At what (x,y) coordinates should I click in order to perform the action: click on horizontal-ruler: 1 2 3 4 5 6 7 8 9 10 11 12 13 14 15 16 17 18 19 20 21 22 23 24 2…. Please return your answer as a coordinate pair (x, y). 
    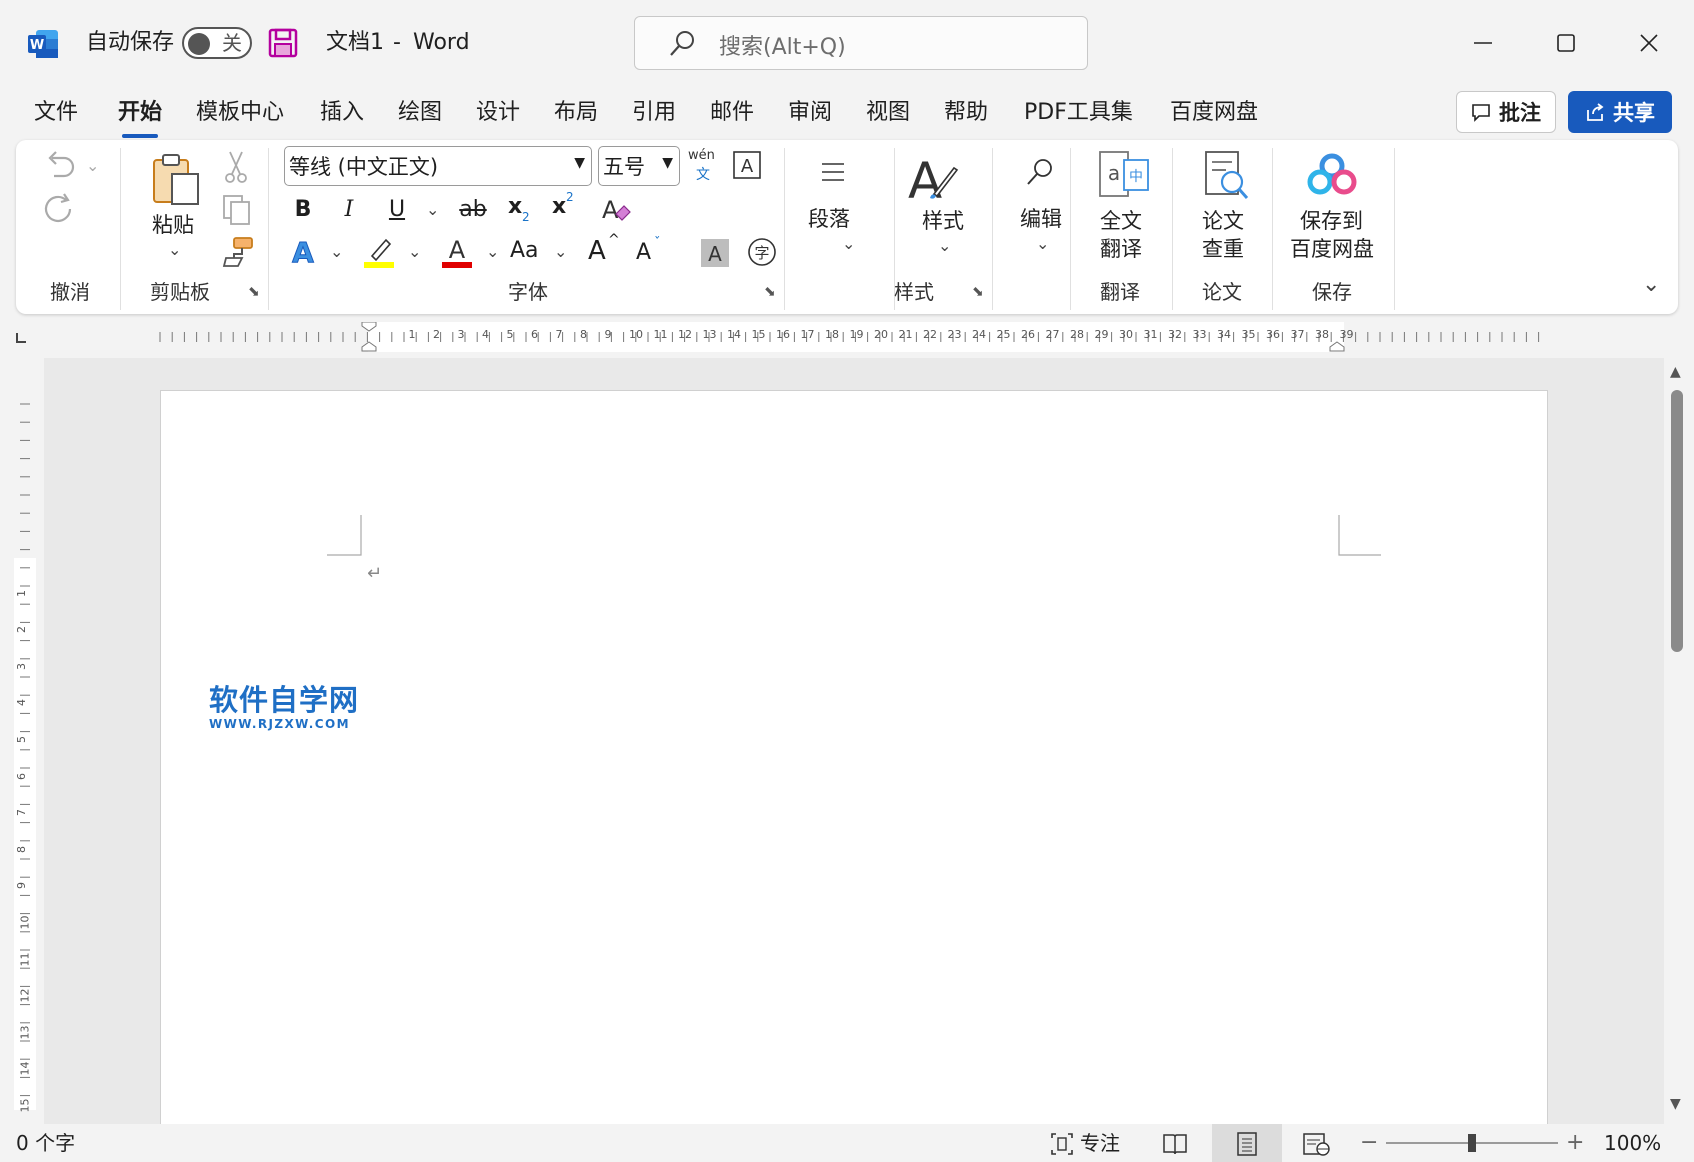
    Looking at the image, I should click on (854, 337).